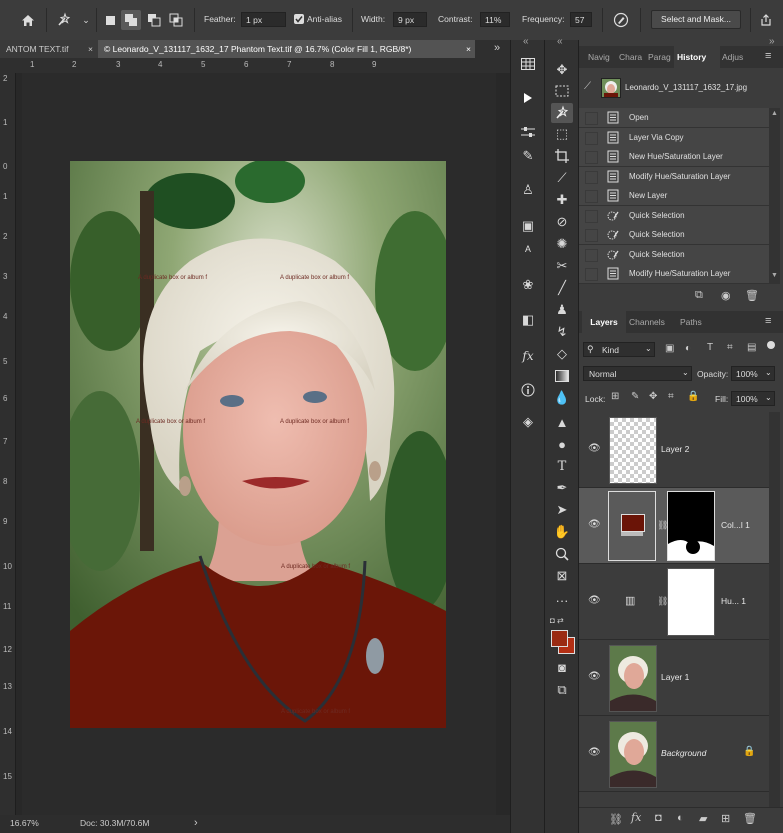  What do you see at coordinates (562, 266) in the screenshot?
I see `red-eye-icon: ✂` at bounding box center [562, 266].